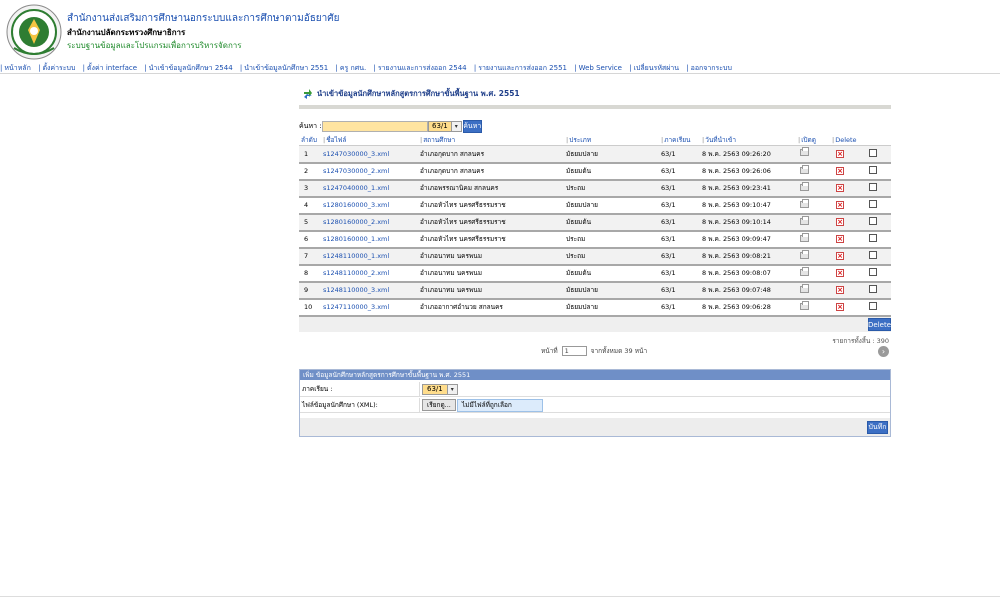 This screenshot has width=1000, height=600. I want to click on row-filename-link: s1247030000_2.xml, so click(371, 171).